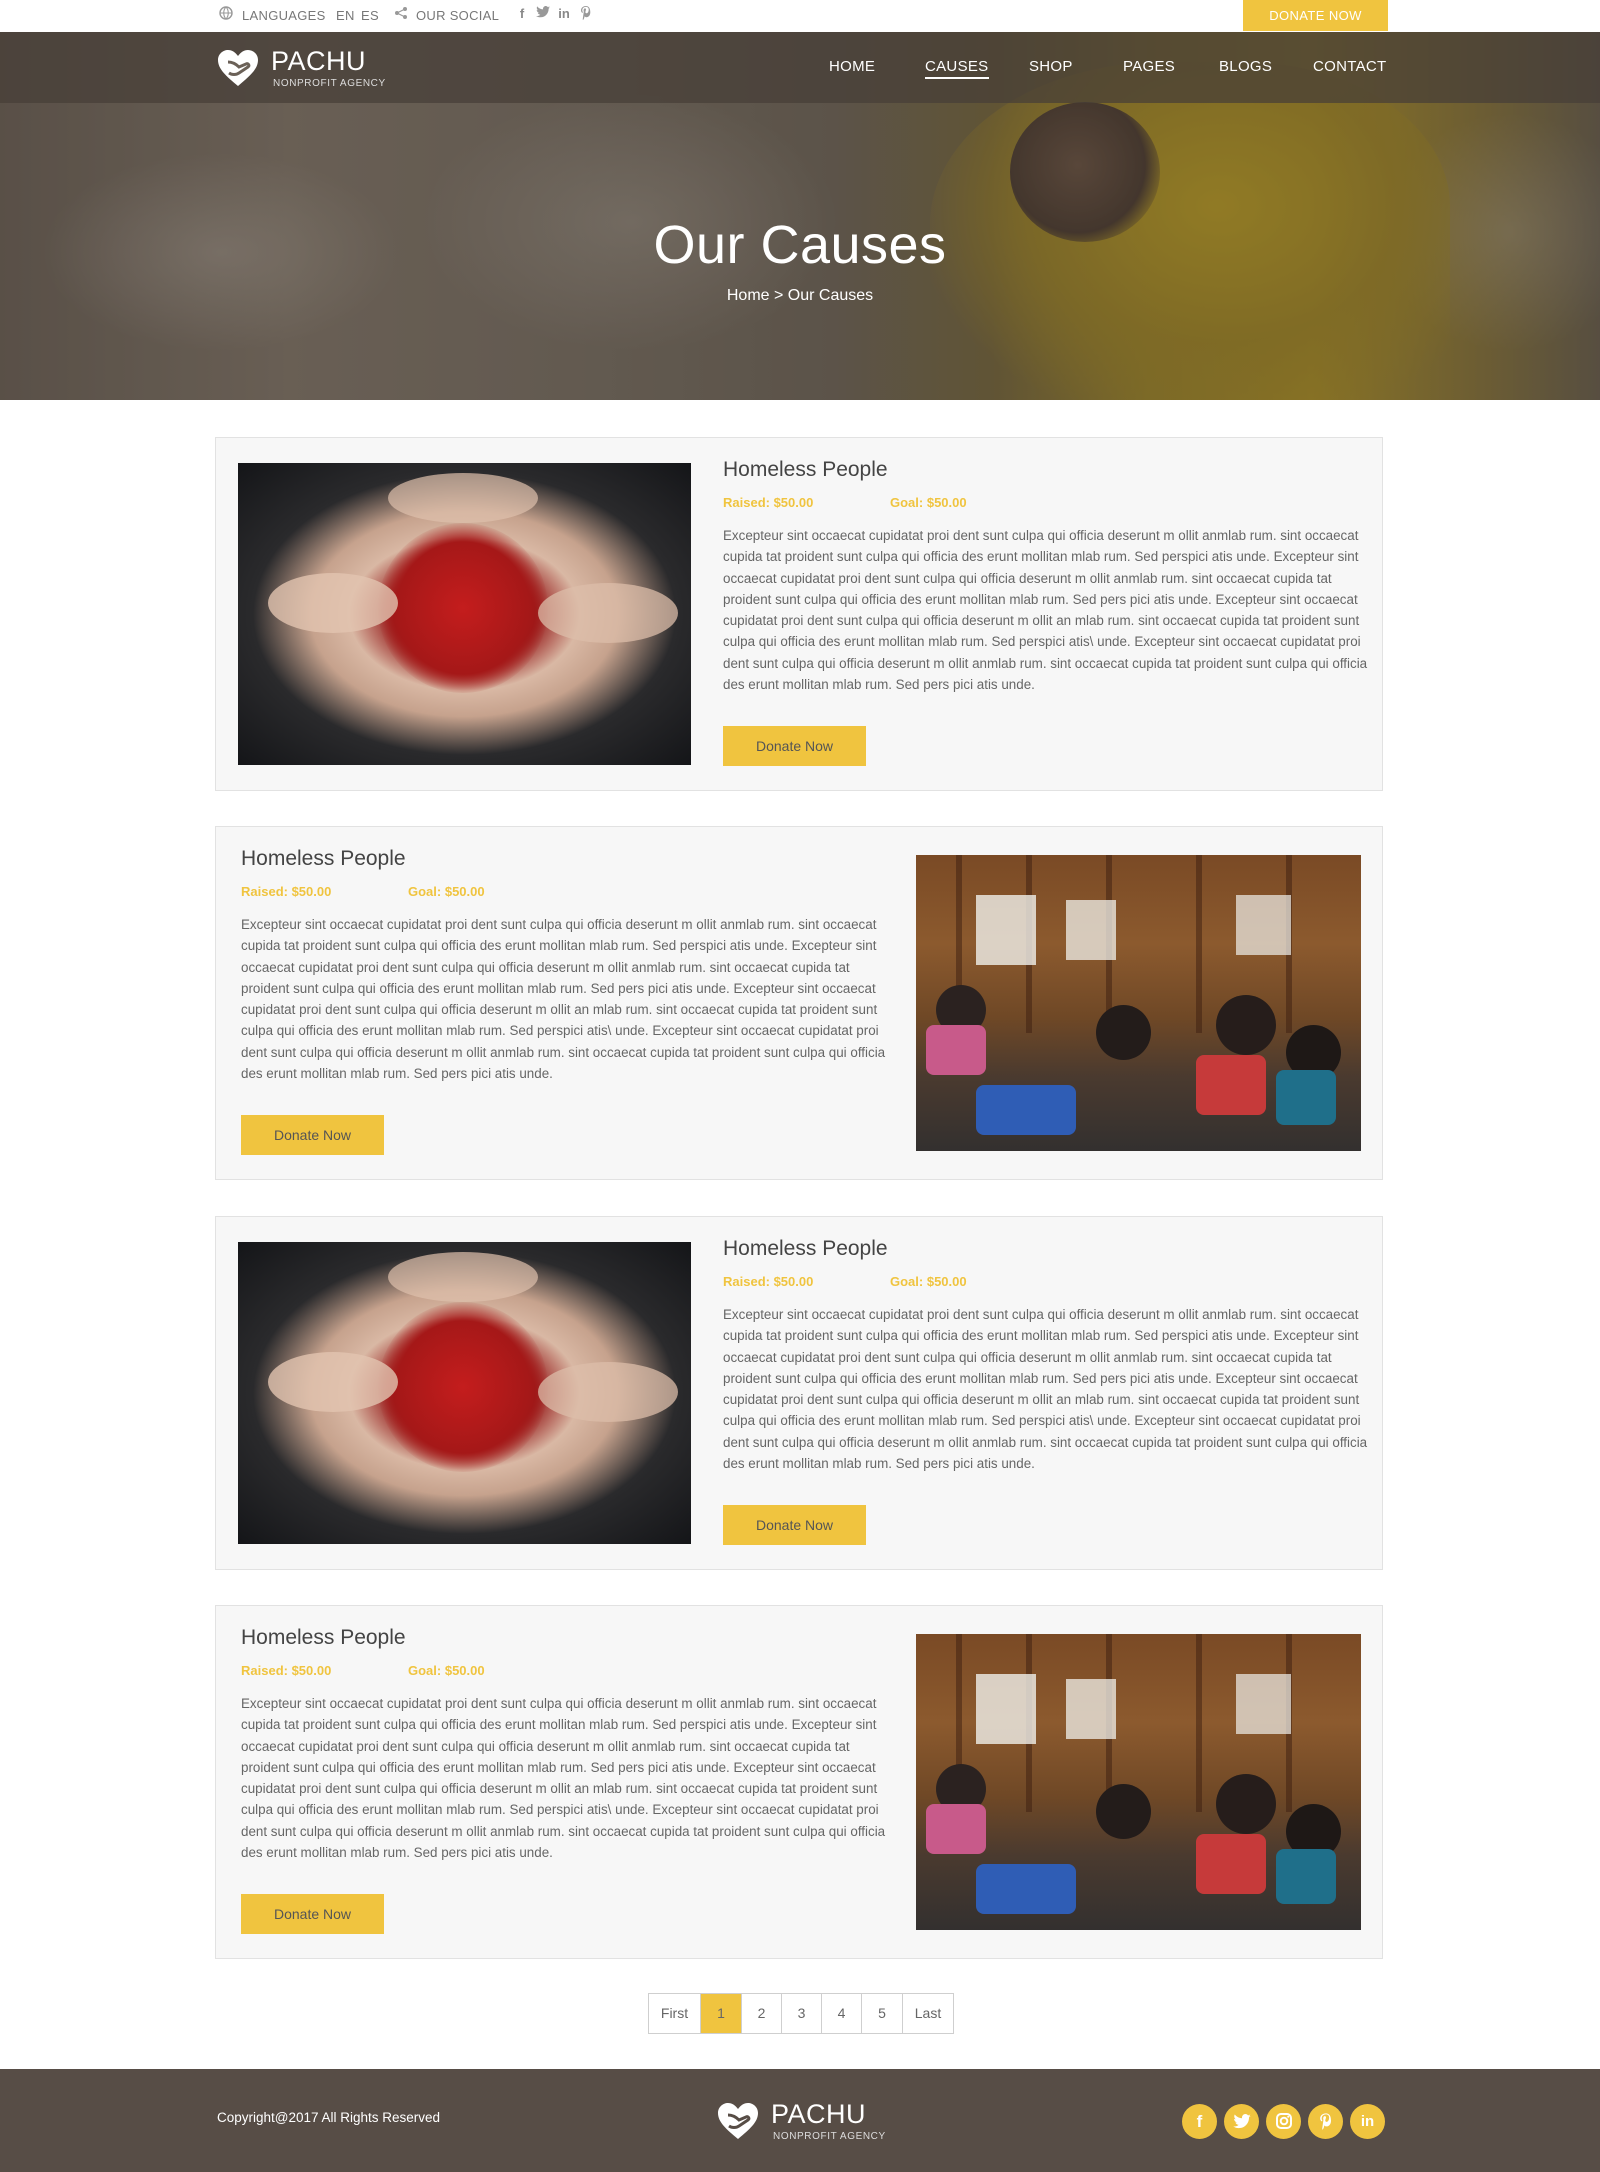  I want to click on nav-contact: CONTACT, so click(1349, 66).